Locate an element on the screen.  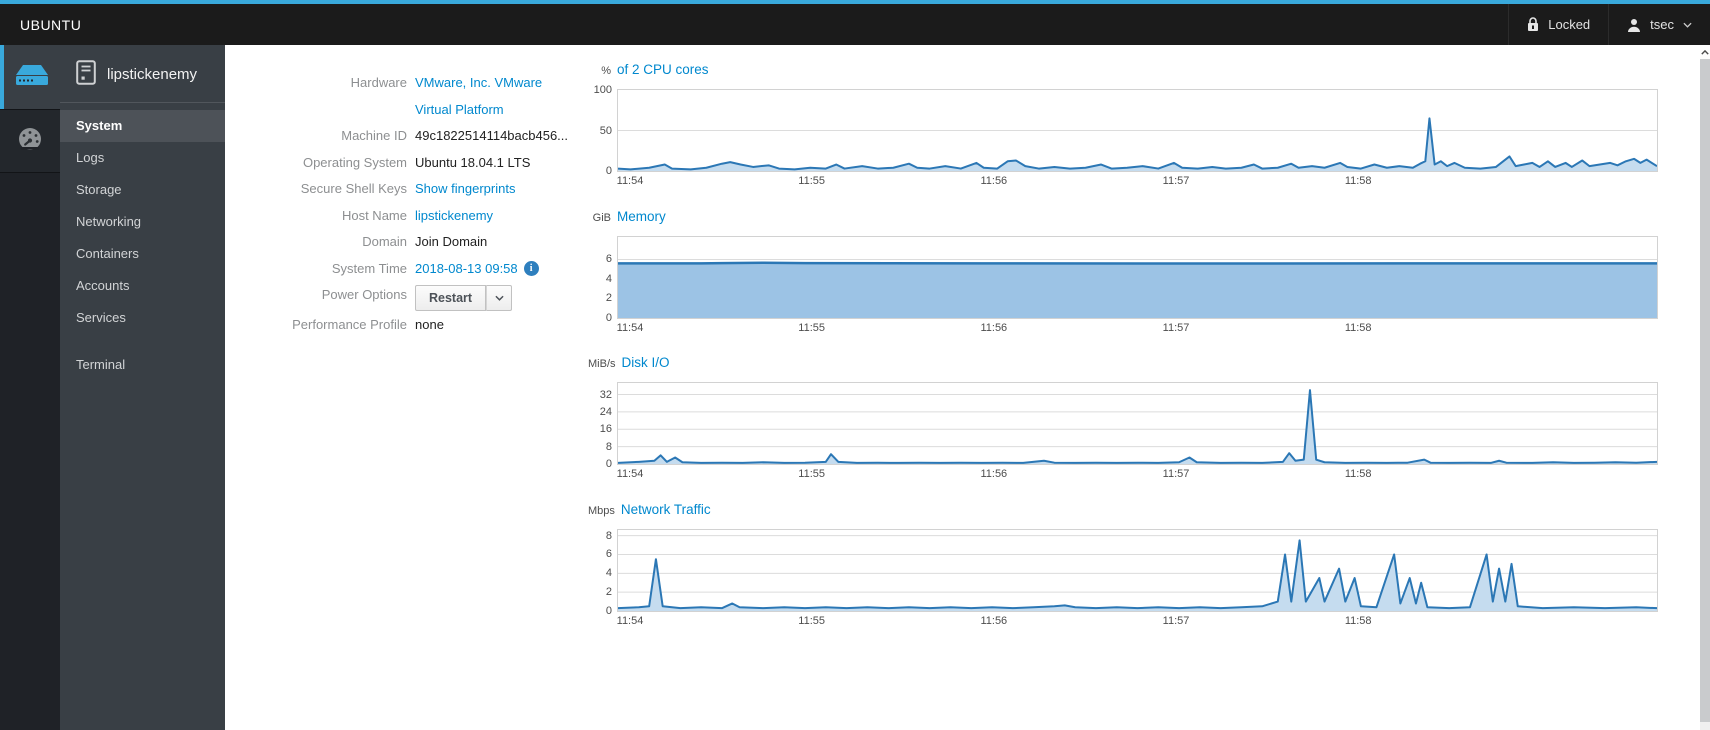
brand-title: UBUNTU is located at coordinates (51, 24).